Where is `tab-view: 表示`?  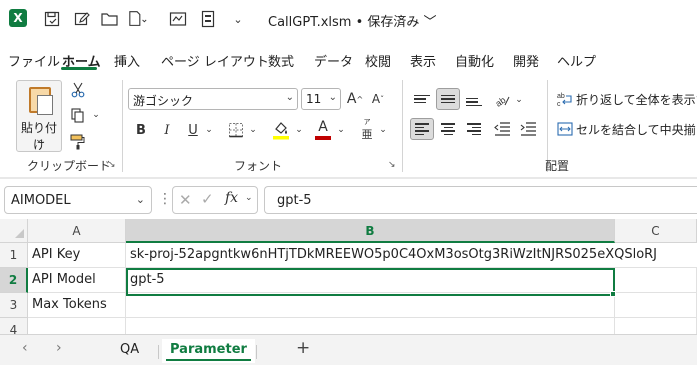 tab-view: 表示 is located at coordinates (423, 60).